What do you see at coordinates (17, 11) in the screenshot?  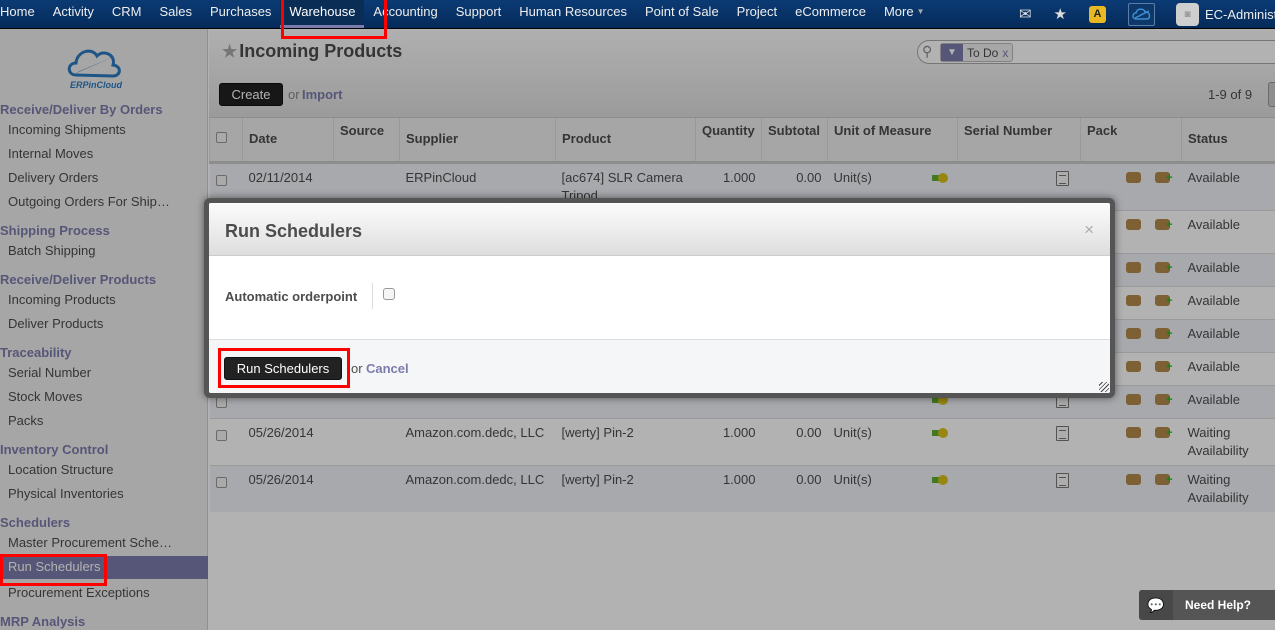 I see `menu-item-label: Home` at bounding box center [17, 11].